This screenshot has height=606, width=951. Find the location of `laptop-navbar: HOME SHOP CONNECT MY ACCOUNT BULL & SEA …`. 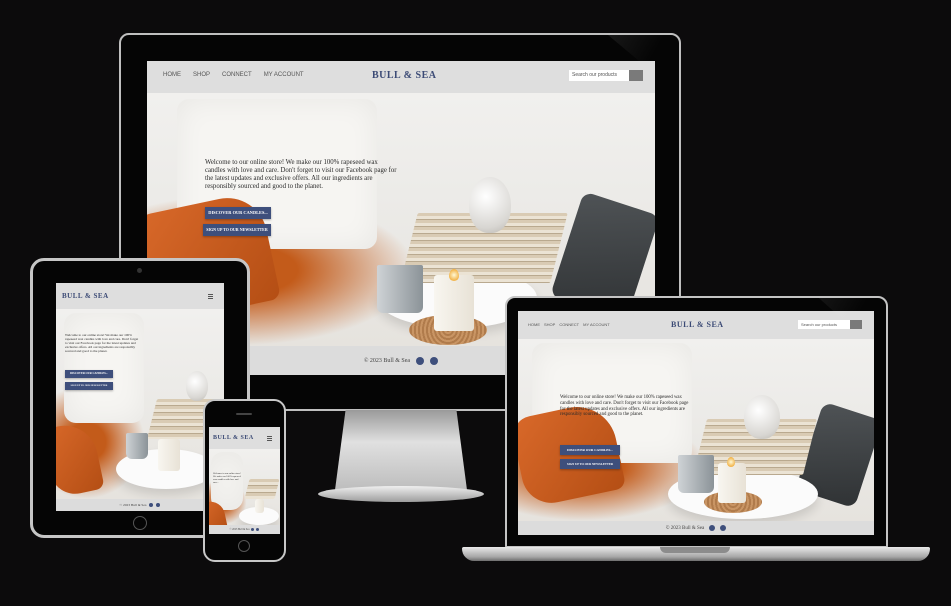

laptop-navbar: HOME SHOP CONNECT MY ACCOUNT BULL & SEA … is located at coordinates (696, 325).